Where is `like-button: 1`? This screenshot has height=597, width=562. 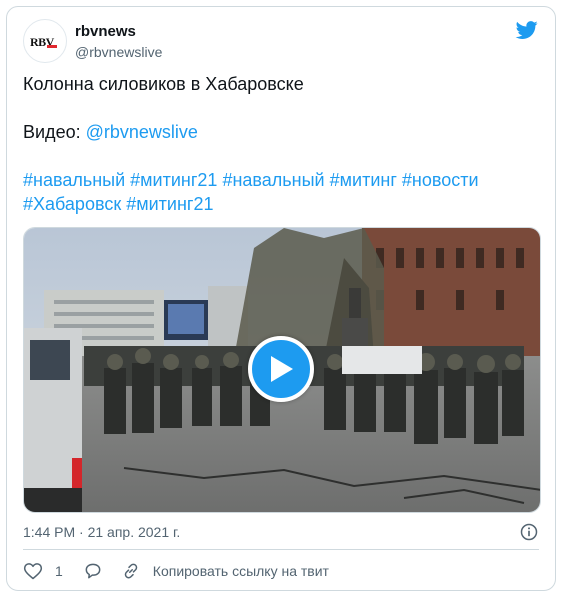 like-button: 1 is located at coordinates (43, 571).